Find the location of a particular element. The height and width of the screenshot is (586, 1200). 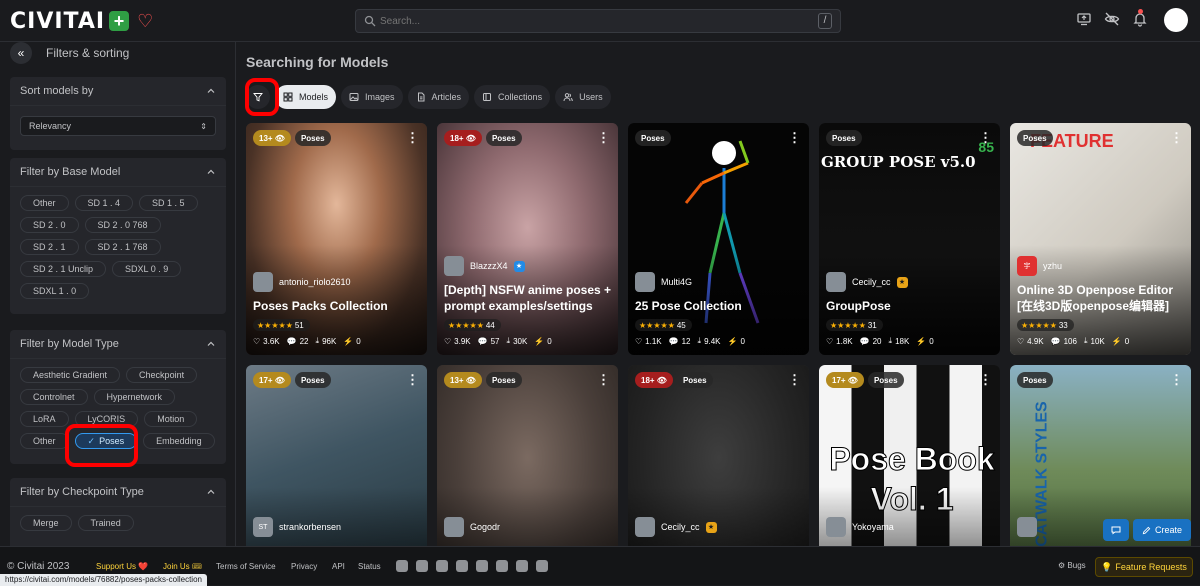

create-button: Create is located at coordinates (1162, 530).